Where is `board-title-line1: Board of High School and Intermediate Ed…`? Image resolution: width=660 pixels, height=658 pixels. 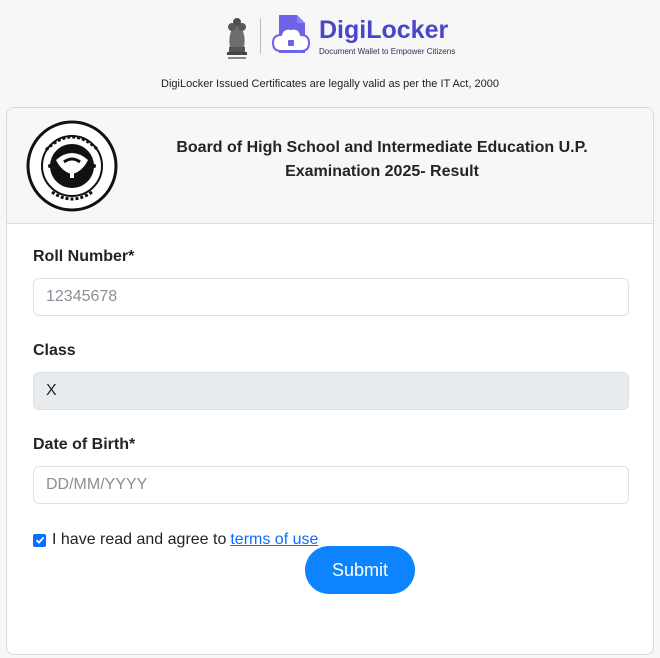 board-title-line1: Board of High School and Intermediate Ed… is located at coordinates (382, 147).